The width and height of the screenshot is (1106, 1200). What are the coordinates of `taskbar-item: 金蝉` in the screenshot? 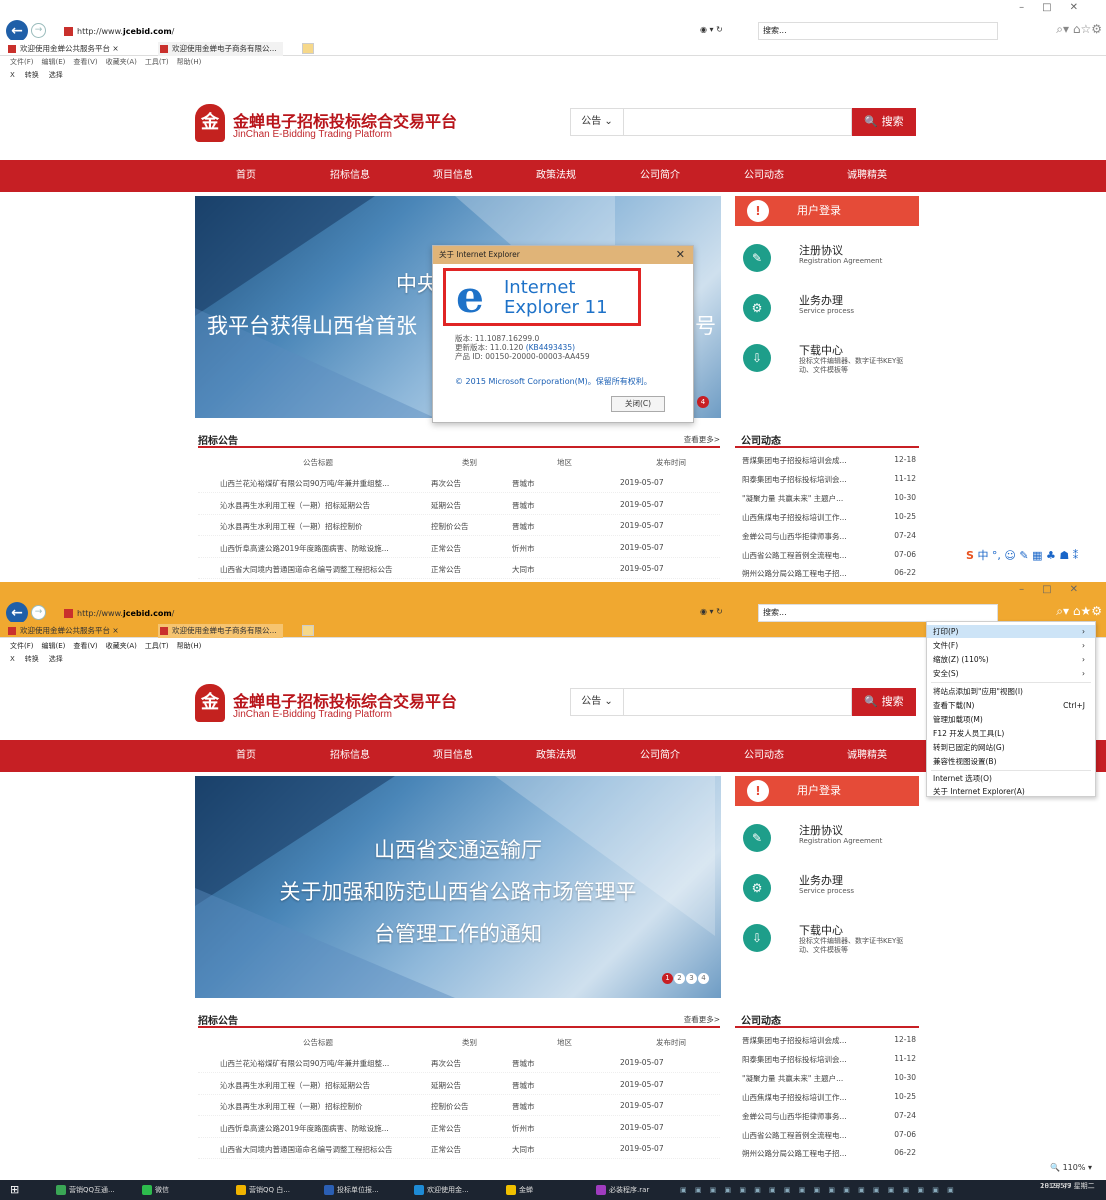 It's located at (519, 1190).